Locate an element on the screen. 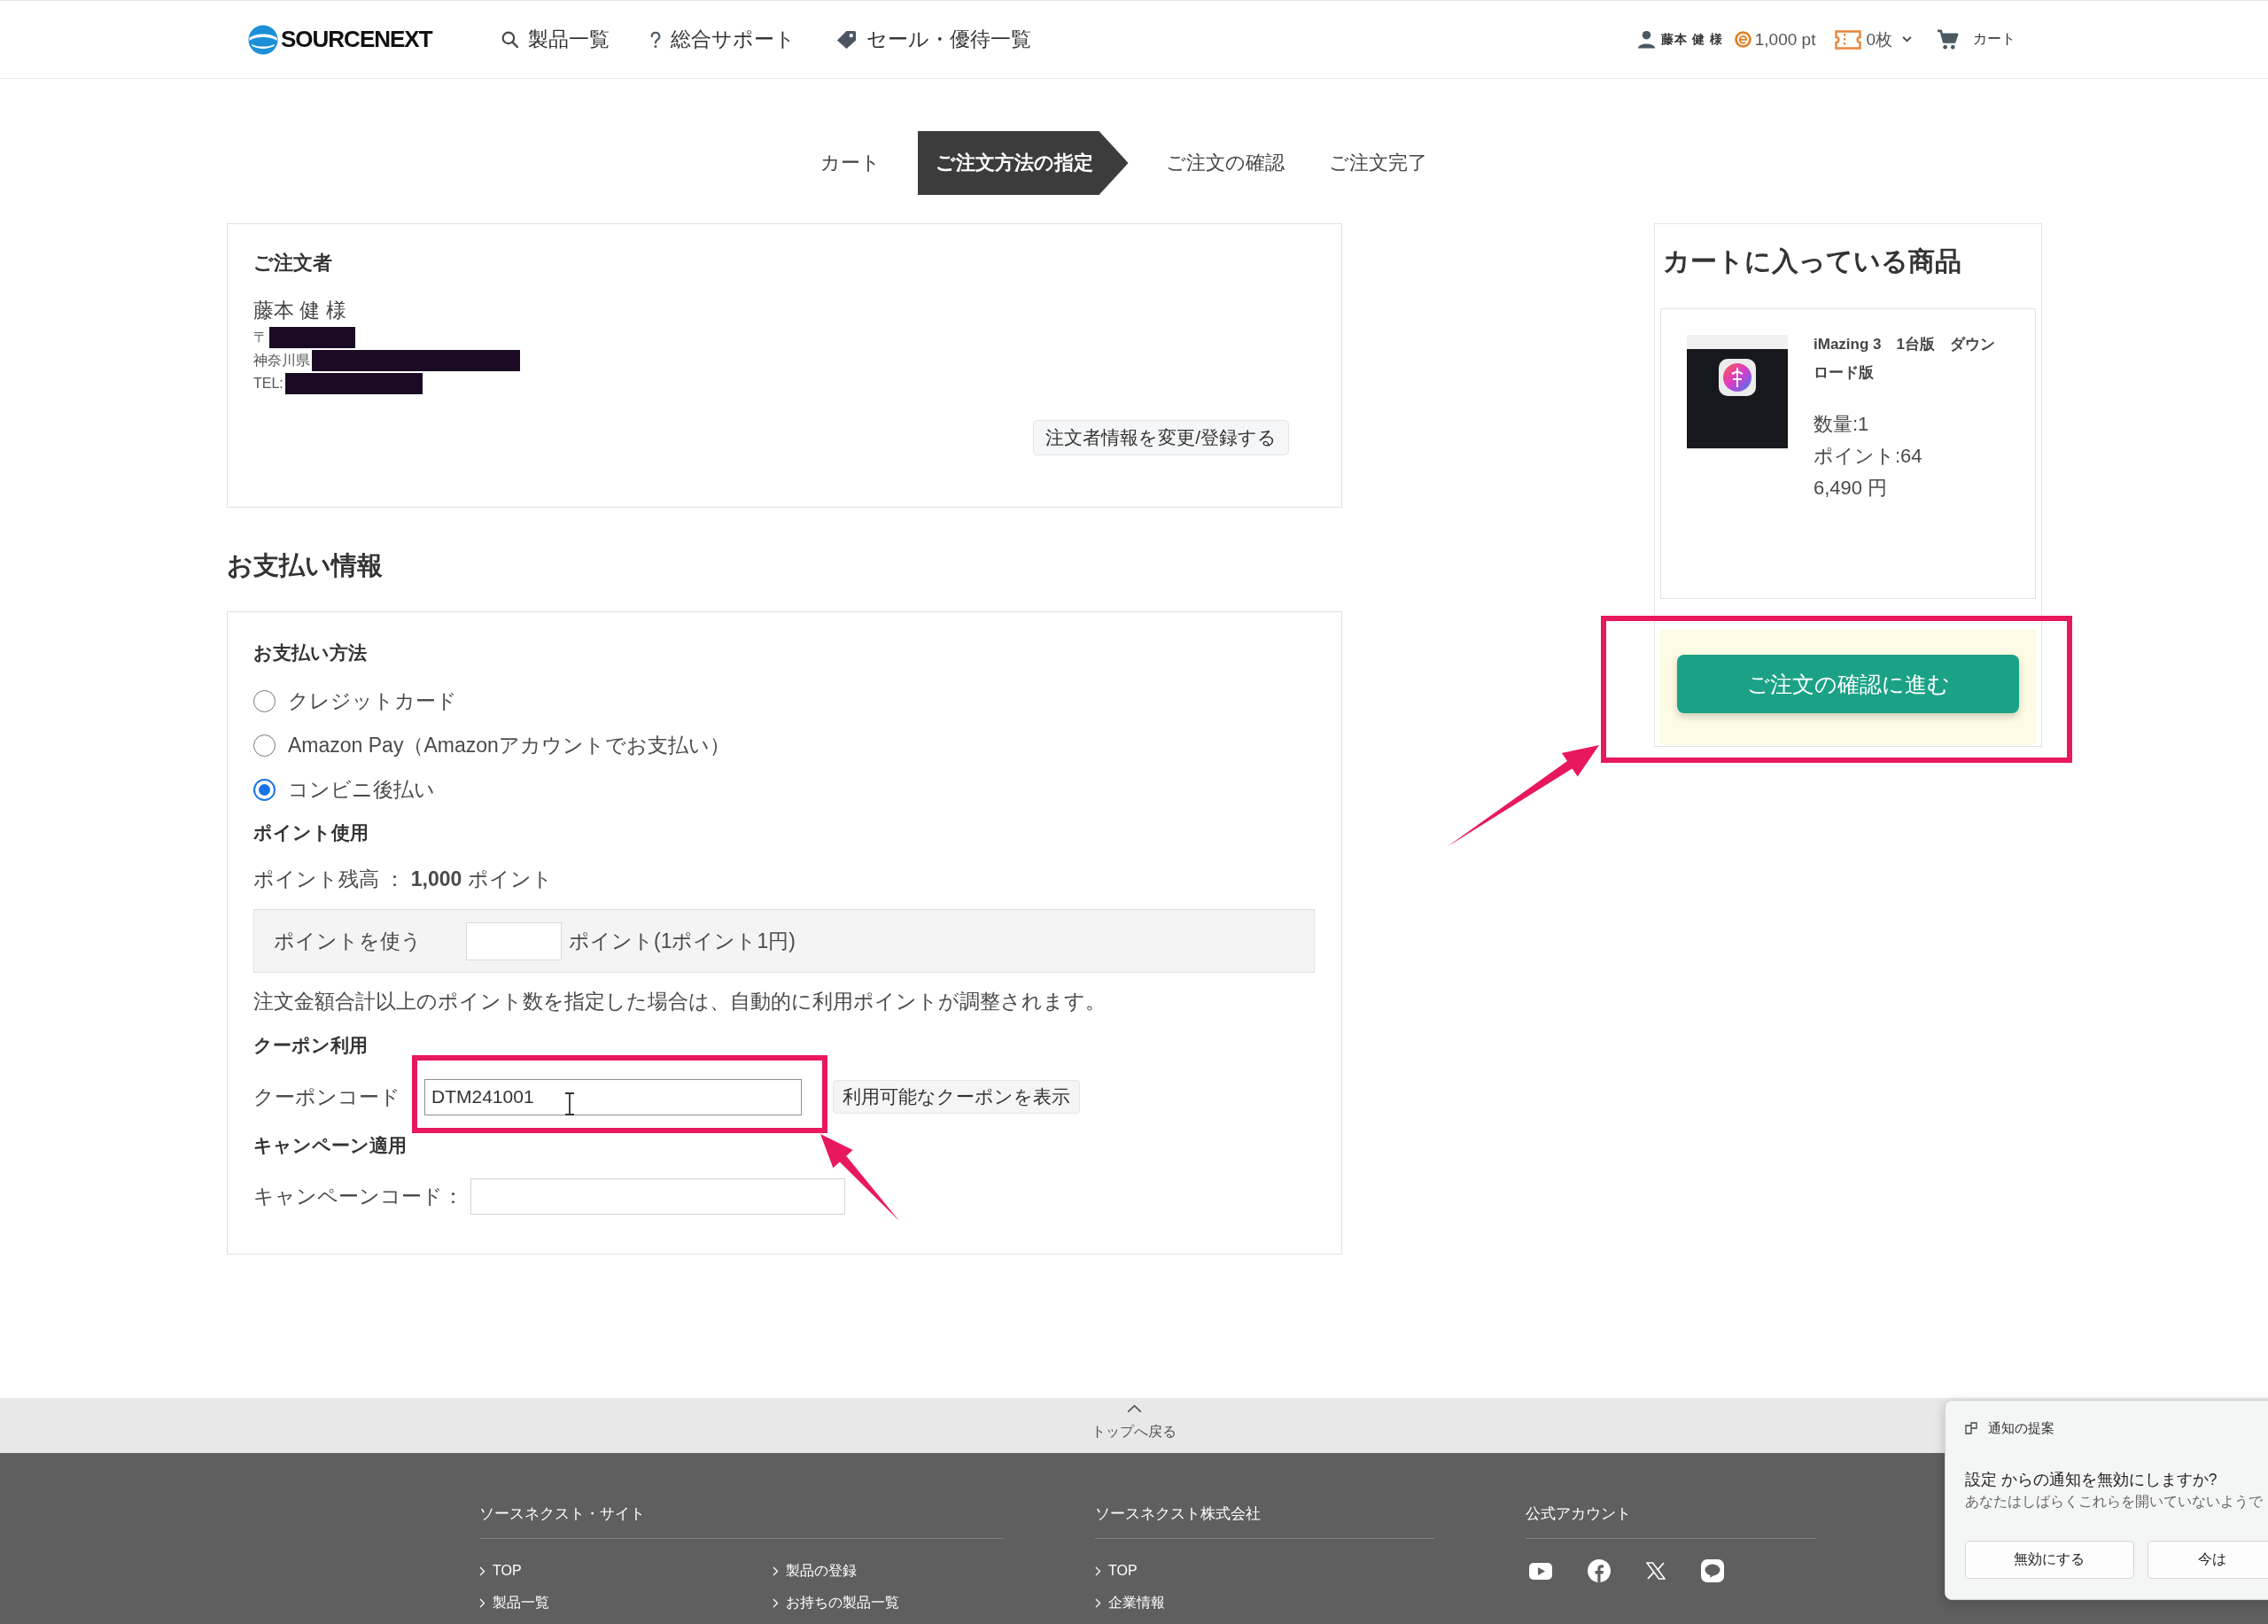  logo-link: SOURCENEXT is located at coordinates (340, 40).